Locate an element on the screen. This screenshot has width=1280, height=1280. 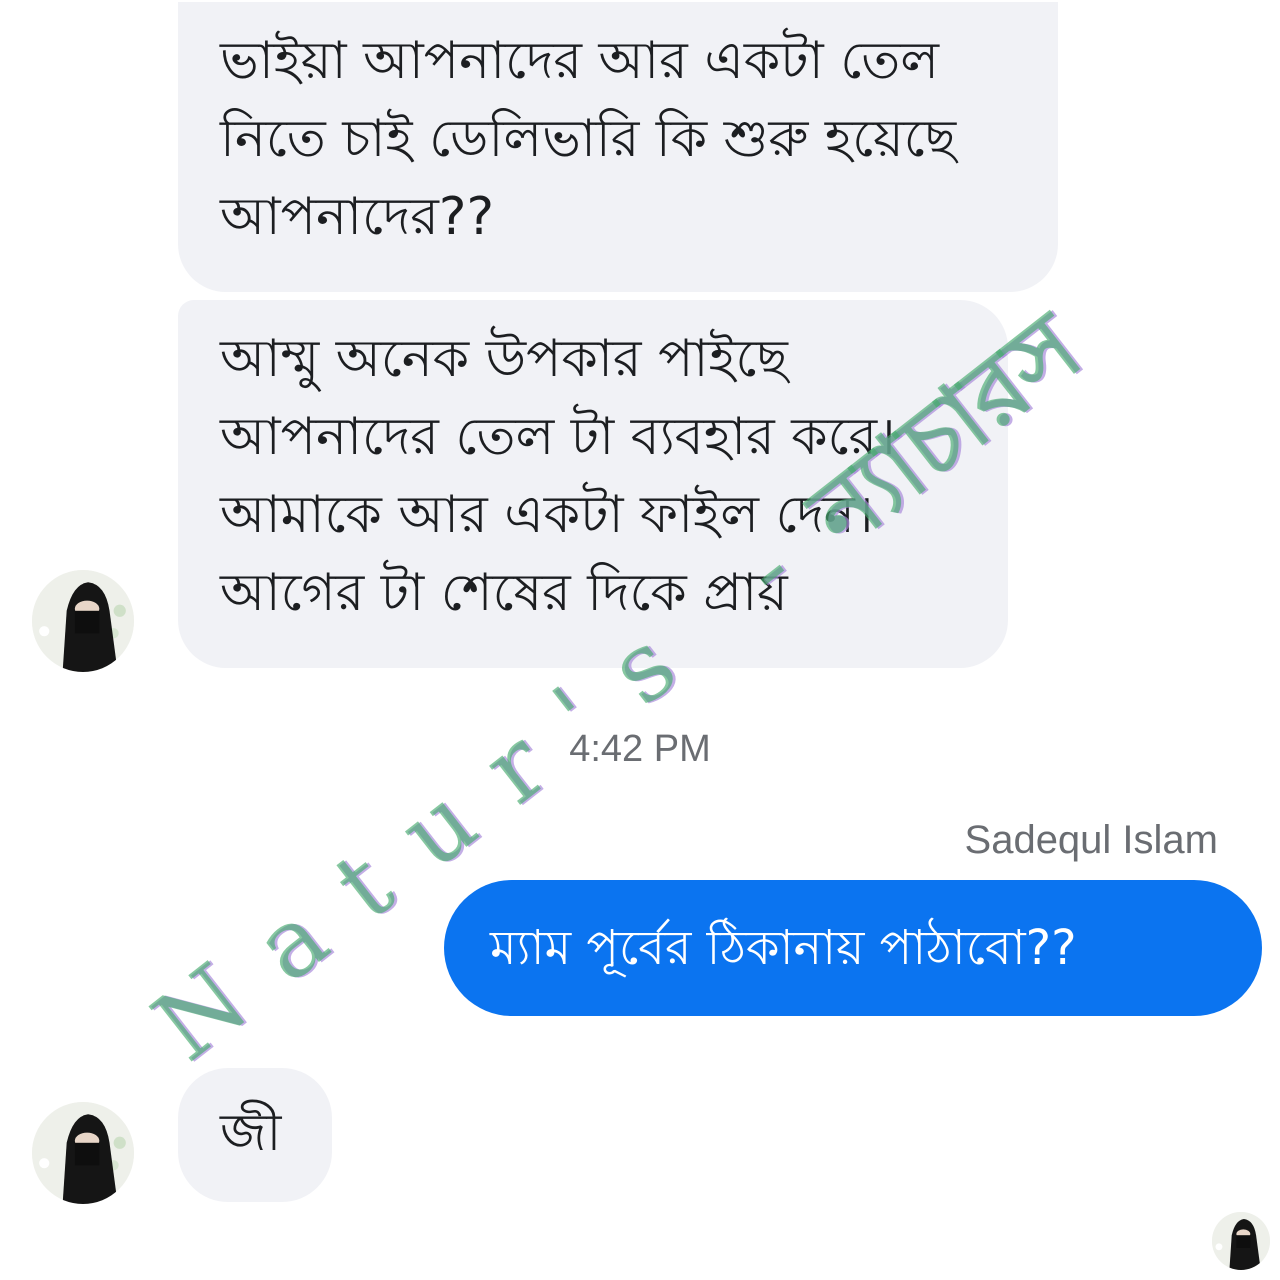
seen-receipt-avatar is located at coordinates (1241, 1241).